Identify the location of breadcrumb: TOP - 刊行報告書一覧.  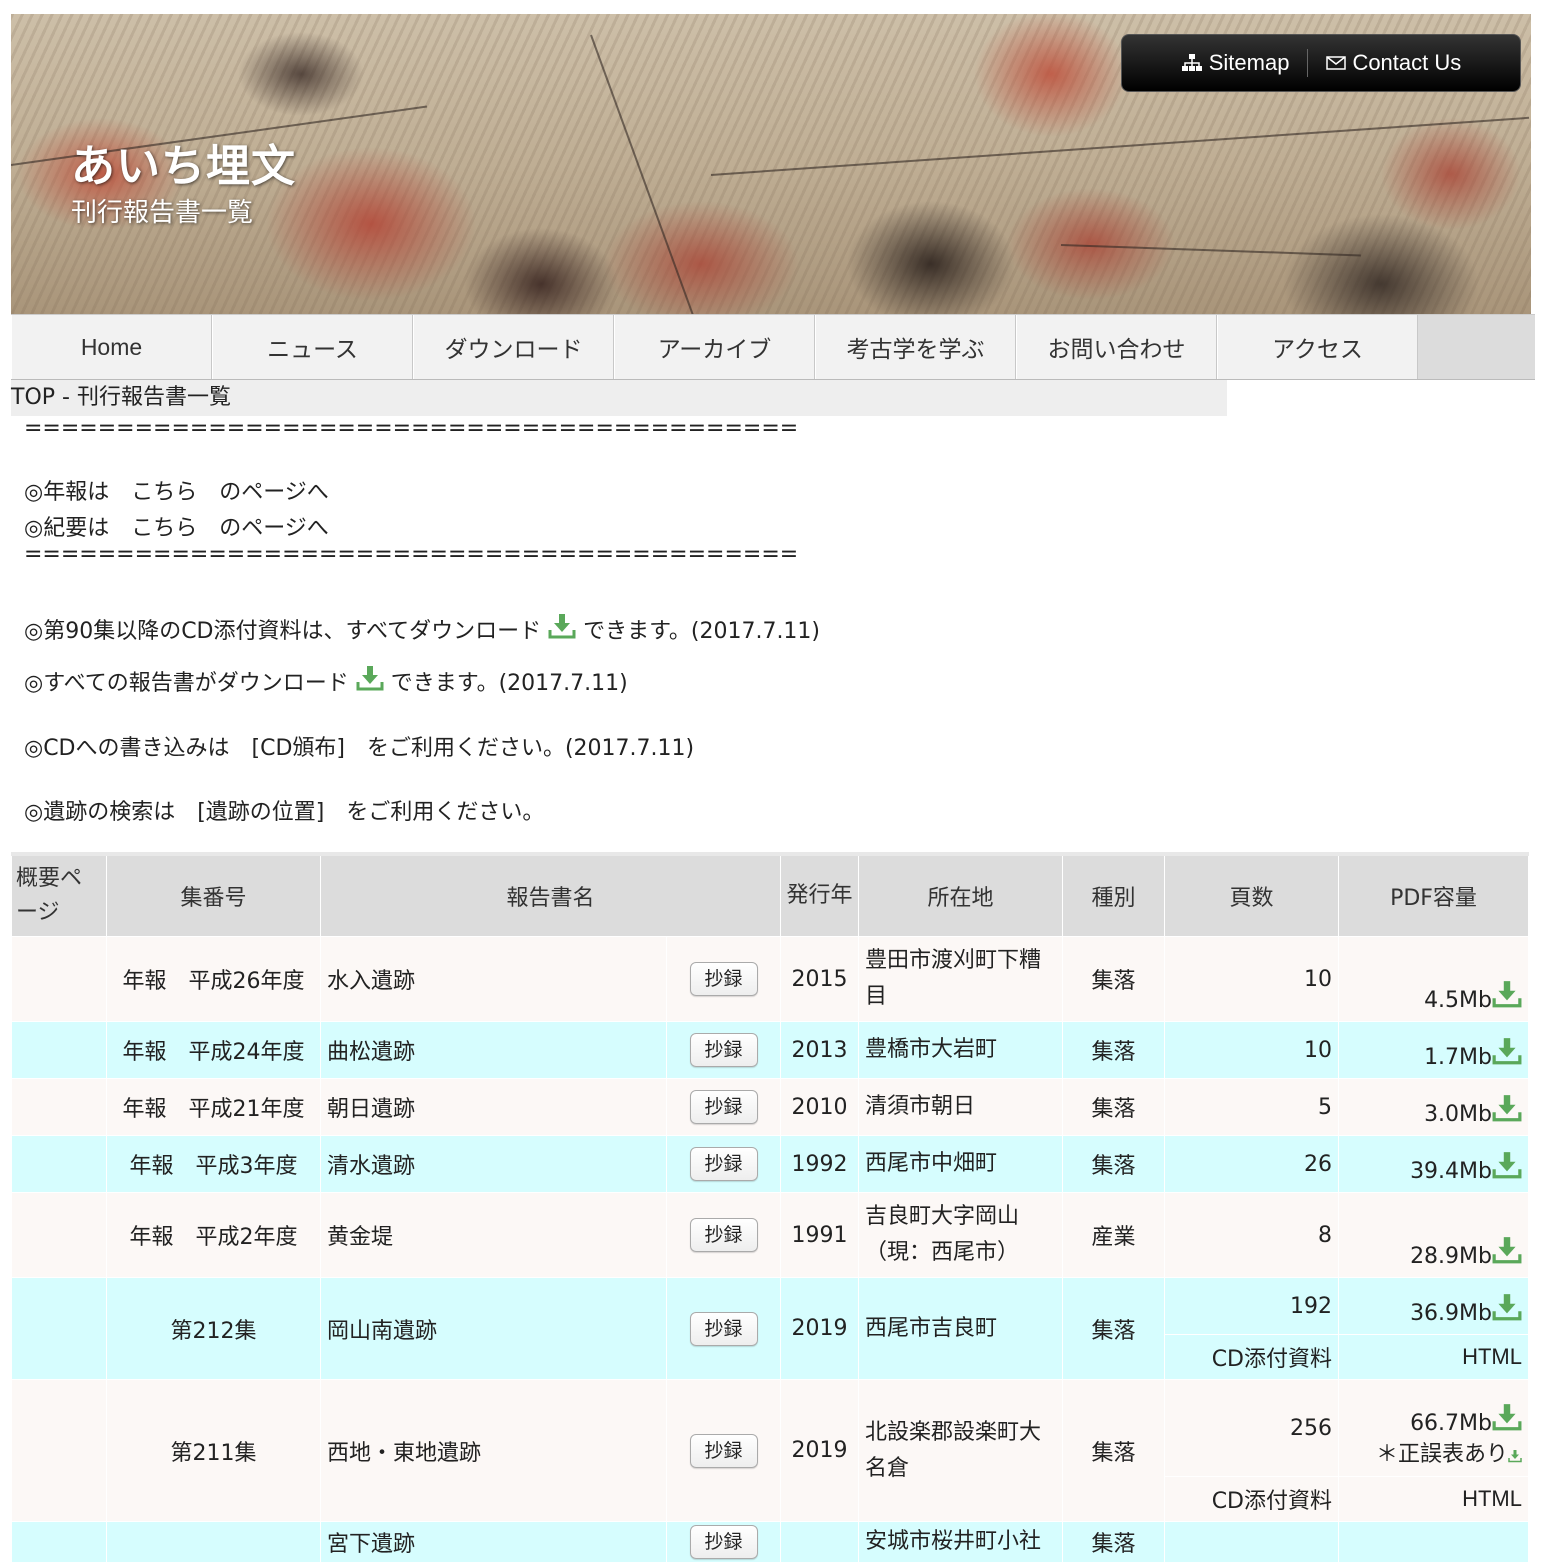
(619, 398).